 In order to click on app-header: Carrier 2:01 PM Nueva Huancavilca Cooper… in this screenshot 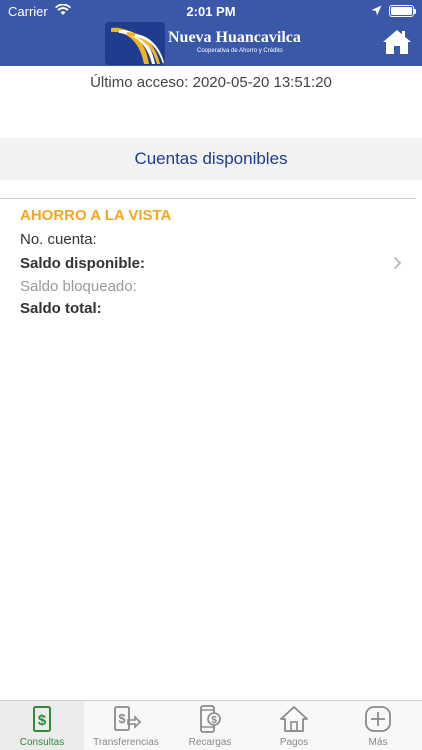, I will do `click(211, 33)`.